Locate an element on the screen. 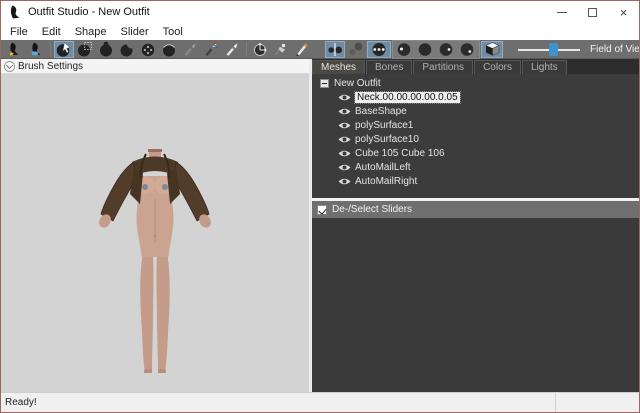  status-bar: Ready! is located at coordinates (320, 402).